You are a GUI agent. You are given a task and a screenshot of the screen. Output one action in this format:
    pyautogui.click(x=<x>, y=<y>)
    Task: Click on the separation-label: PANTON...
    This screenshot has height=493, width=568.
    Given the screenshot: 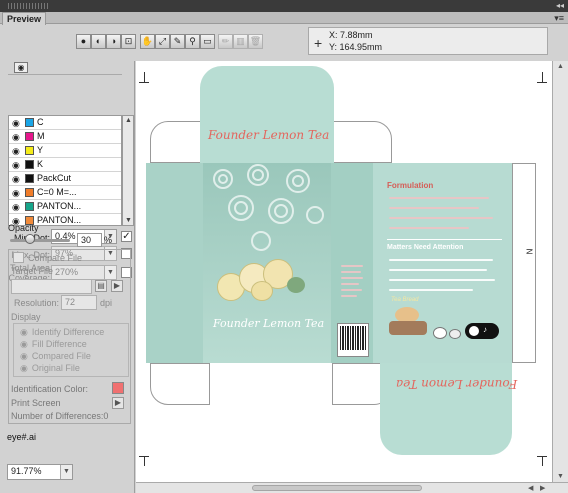 What is the action you would take?
    pyautogui.click(x=59, y=206)
    